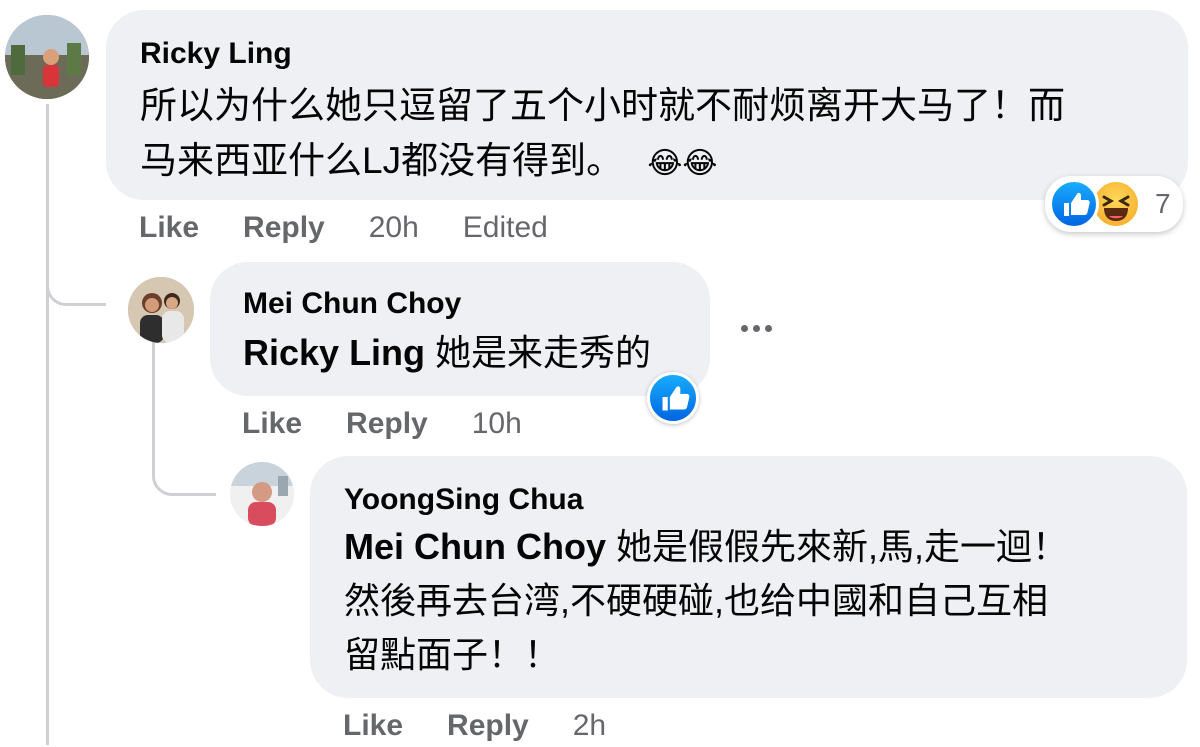 The image size is (1200, 747). What do you see at coordinates (76, 286) in the screenshot?
I see `thread-connector` at bounding box center [76, 286].